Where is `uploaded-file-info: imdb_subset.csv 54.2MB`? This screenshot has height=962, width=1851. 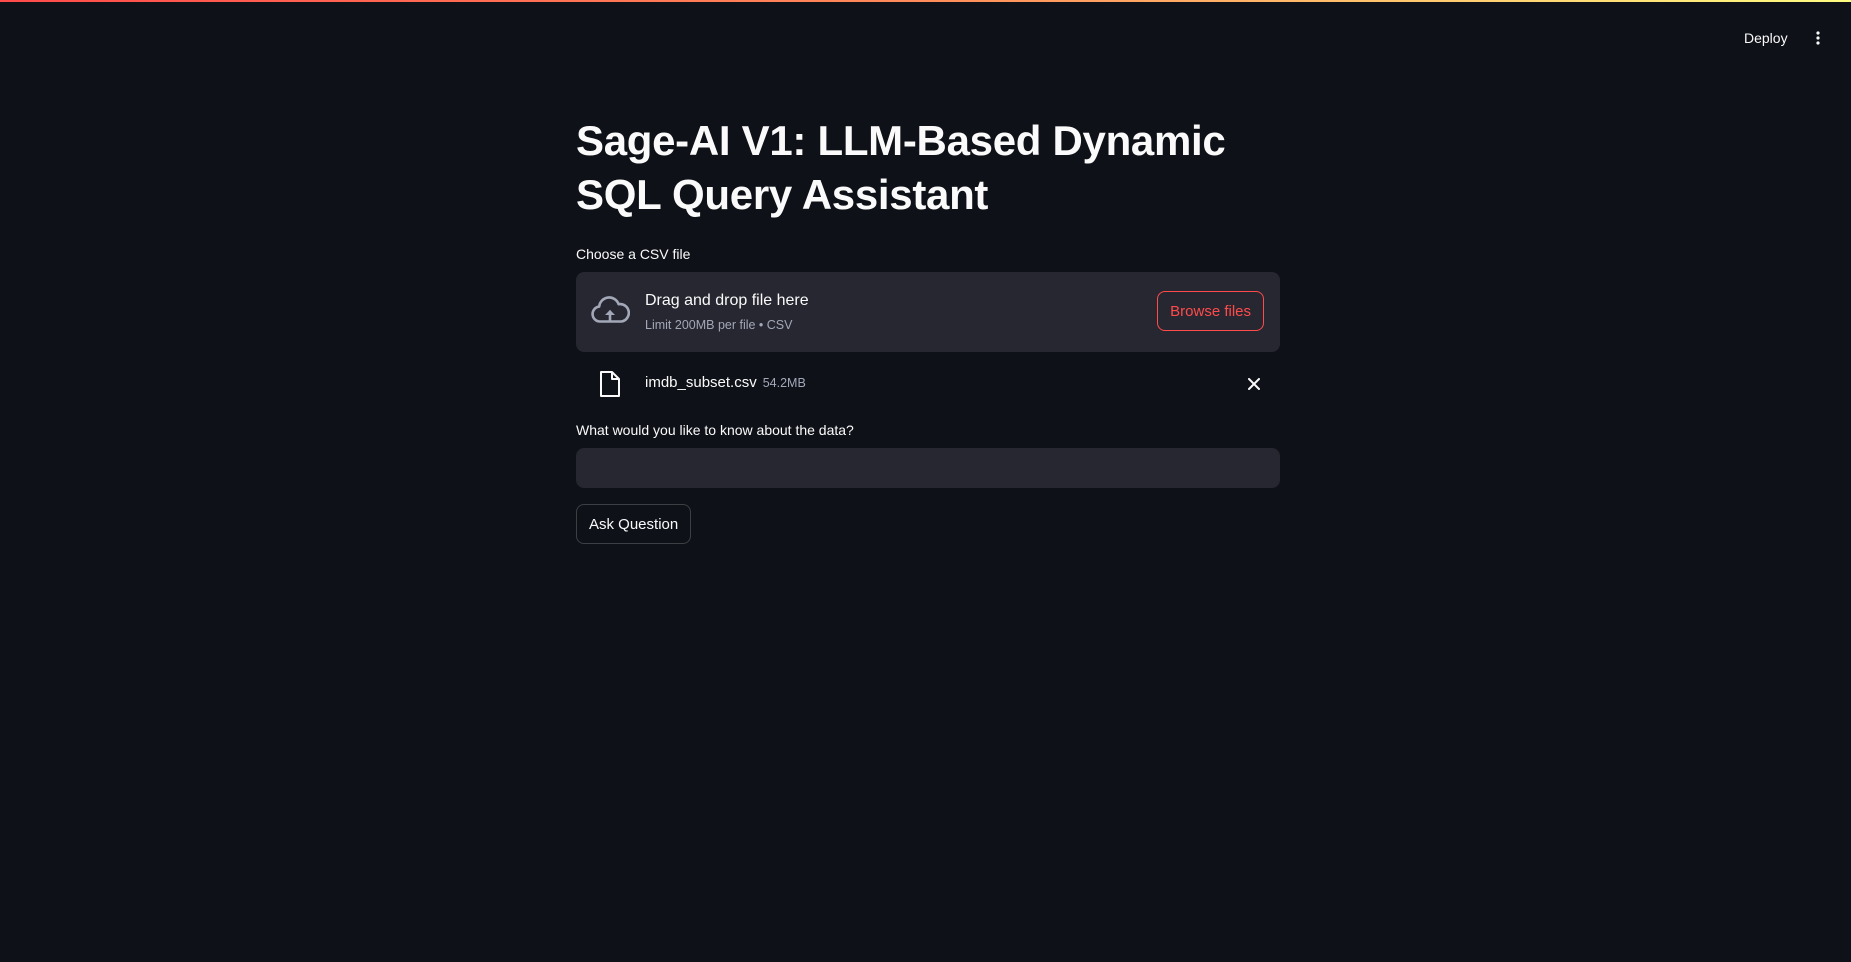
uploaded-file-info: imdb_subset.csv 54.2MB is located at coordinates (725, 383).